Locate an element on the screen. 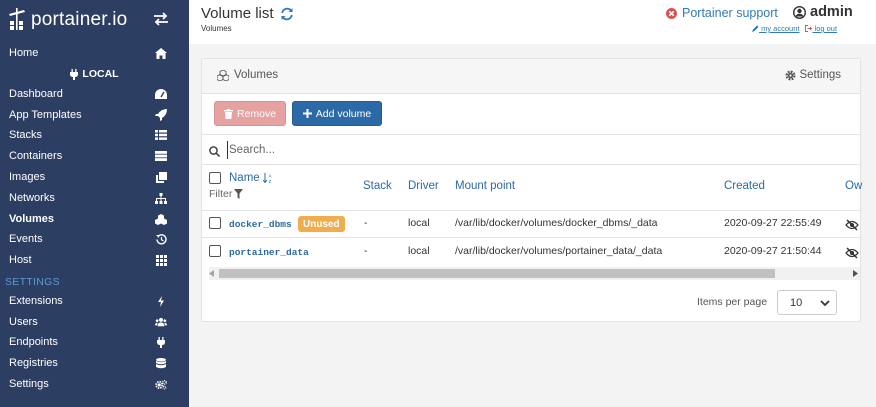 This screenshot has width=876, height=407. search-bar is located at coordinates (531, 149).